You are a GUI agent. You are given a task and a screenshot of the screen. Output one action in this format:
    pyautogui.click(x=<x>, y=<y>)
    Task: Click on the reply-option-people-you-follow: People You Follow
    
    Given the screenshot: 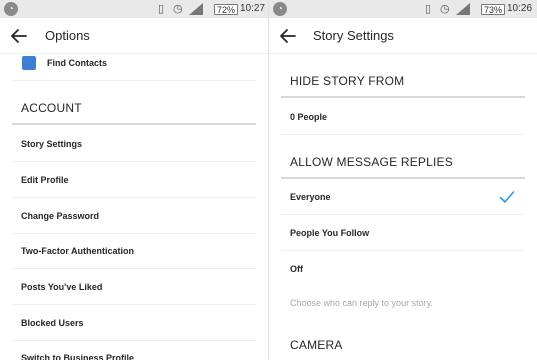 What is the action you would take?
    pyautogui.click(x=403, y=233)
    